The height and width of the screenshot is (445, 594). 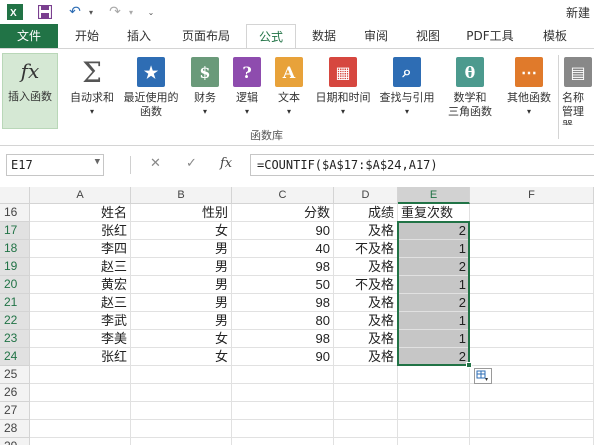 I want to click on cell-d25, so click(x=366, y=375).